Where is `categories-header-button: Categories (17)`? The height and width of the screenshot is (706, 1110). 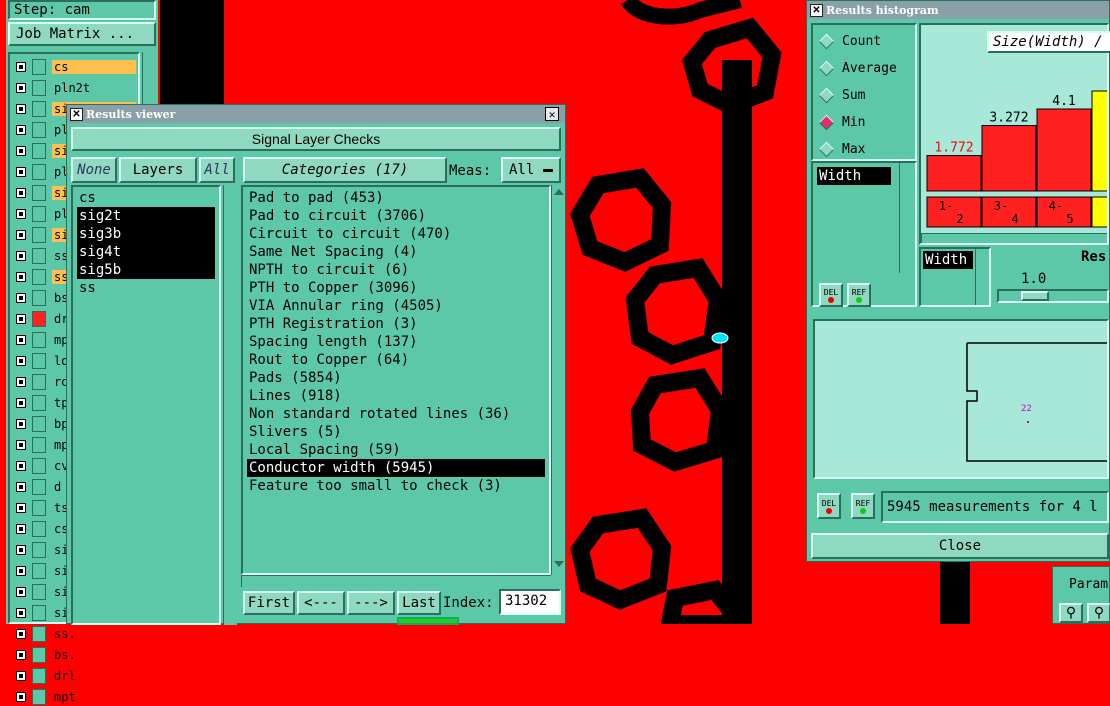
categories-header-button: Categories (17) is located at coordinates (345, 170).